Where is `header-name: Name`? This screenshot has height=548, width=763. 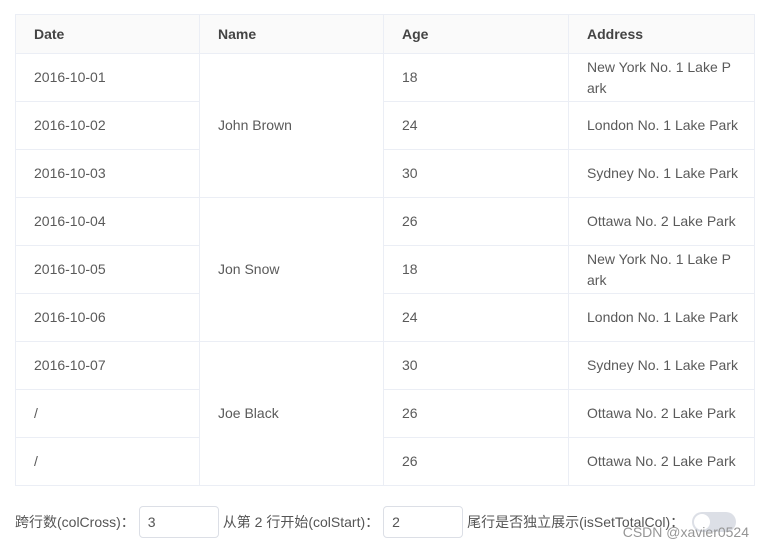
header-name: Name is located at coordinates (291, 34).